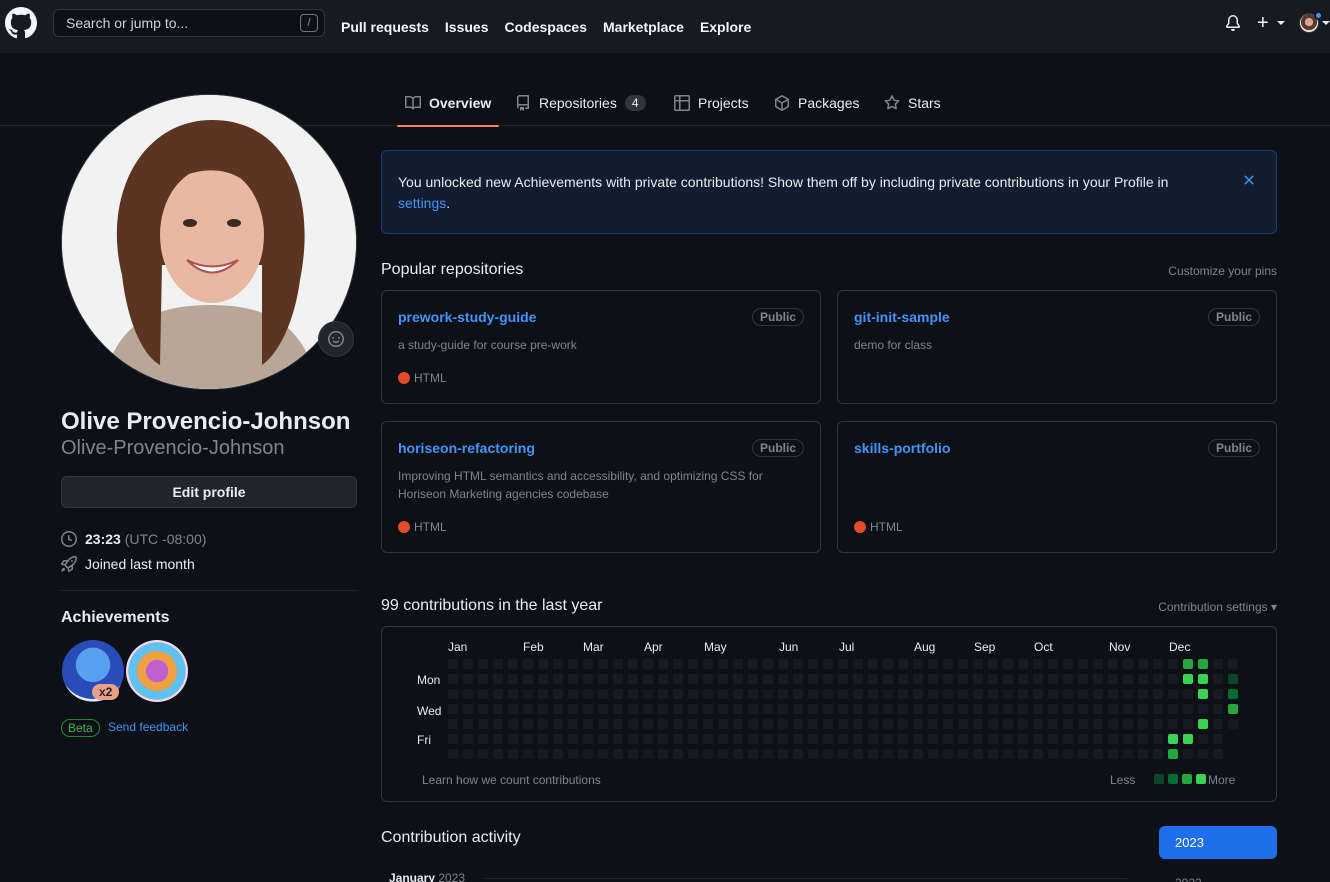  I want to click on customize-pins-link: Customize your pins, so click(1222, 271).